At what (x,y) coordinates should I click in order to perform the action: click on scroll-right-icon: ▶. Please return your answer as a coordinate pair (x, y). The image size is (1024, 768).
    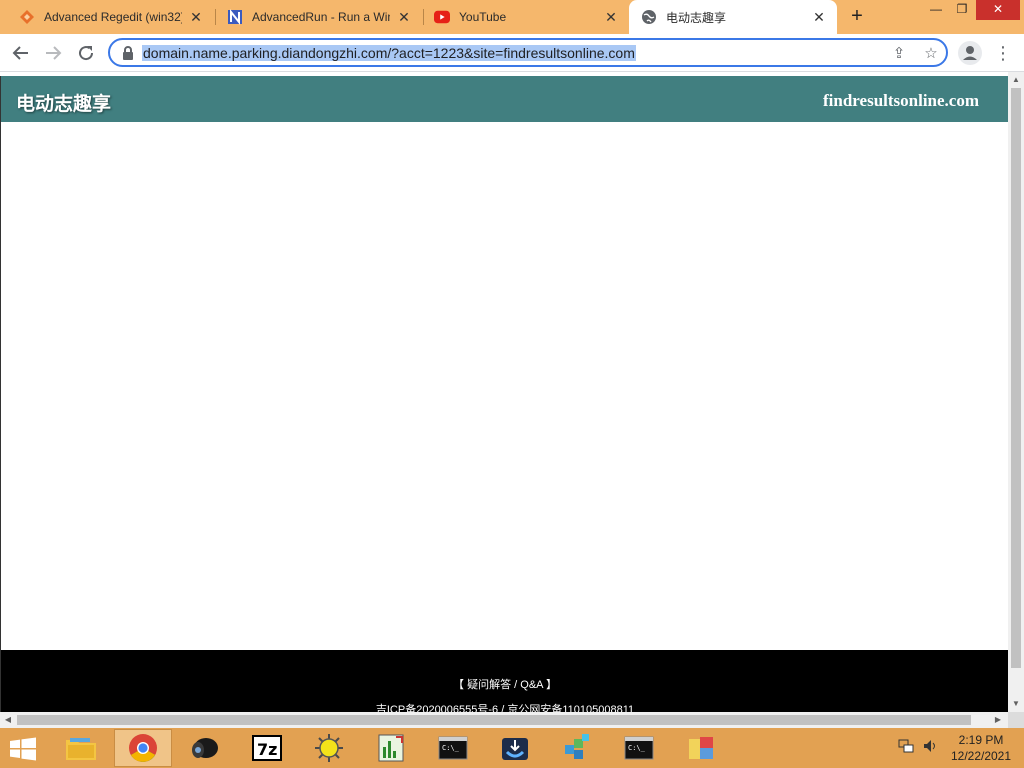
    Looking at the image, I should click on (998, 720).